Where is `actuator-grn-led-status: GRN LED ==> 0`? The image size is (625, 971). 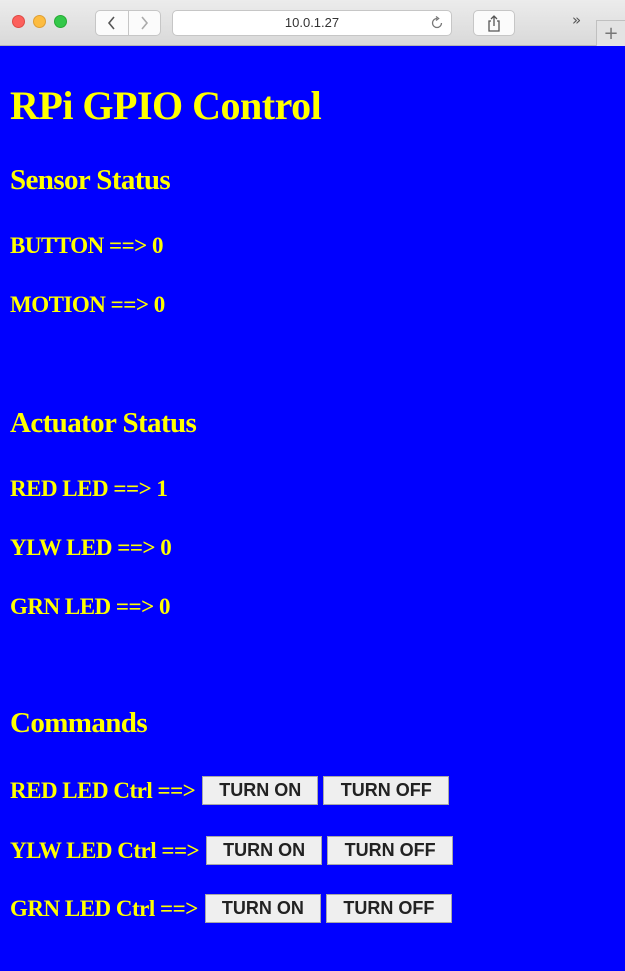
actuator-grn-led-status: GRN LED ==> 0 is located at coordinates (90, 606).